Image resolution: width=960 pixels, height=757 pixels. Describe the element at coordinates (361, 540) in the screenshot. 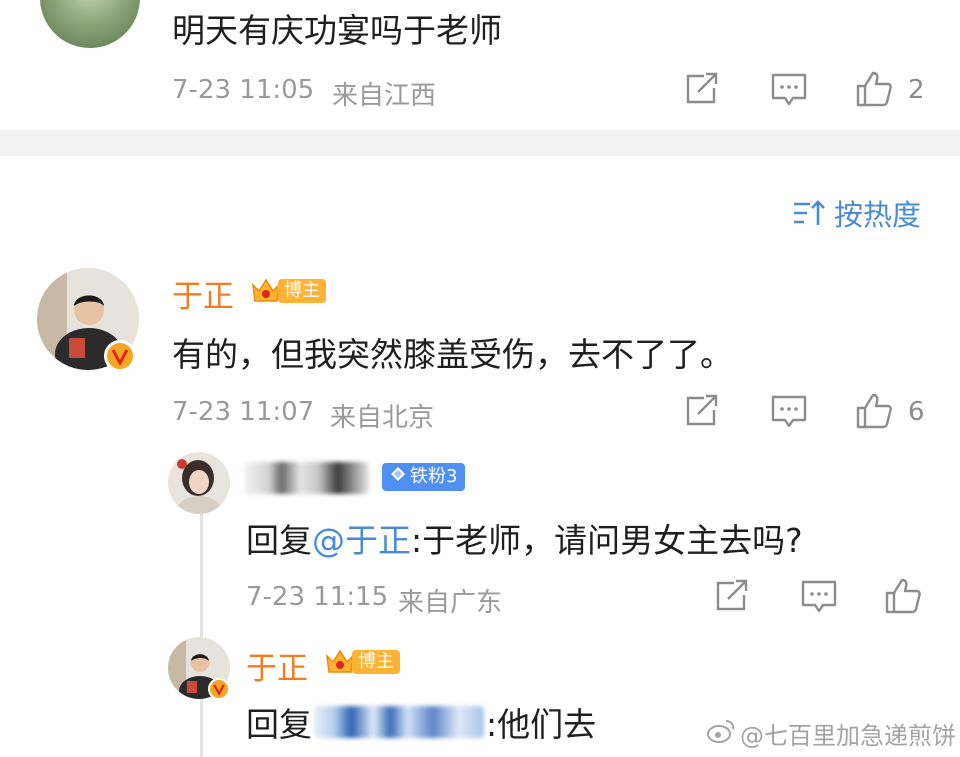

I see `mention-link: @于正` at that location.